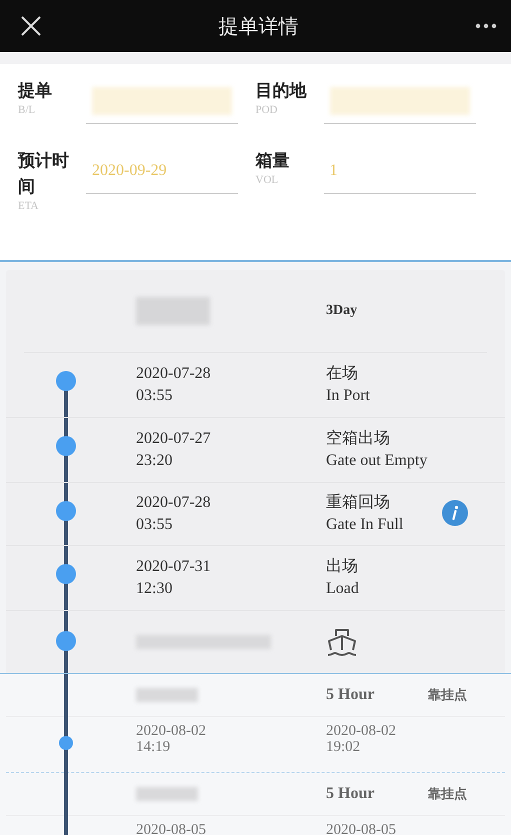  I want to click on event-title: 在场, so click(342, 374).